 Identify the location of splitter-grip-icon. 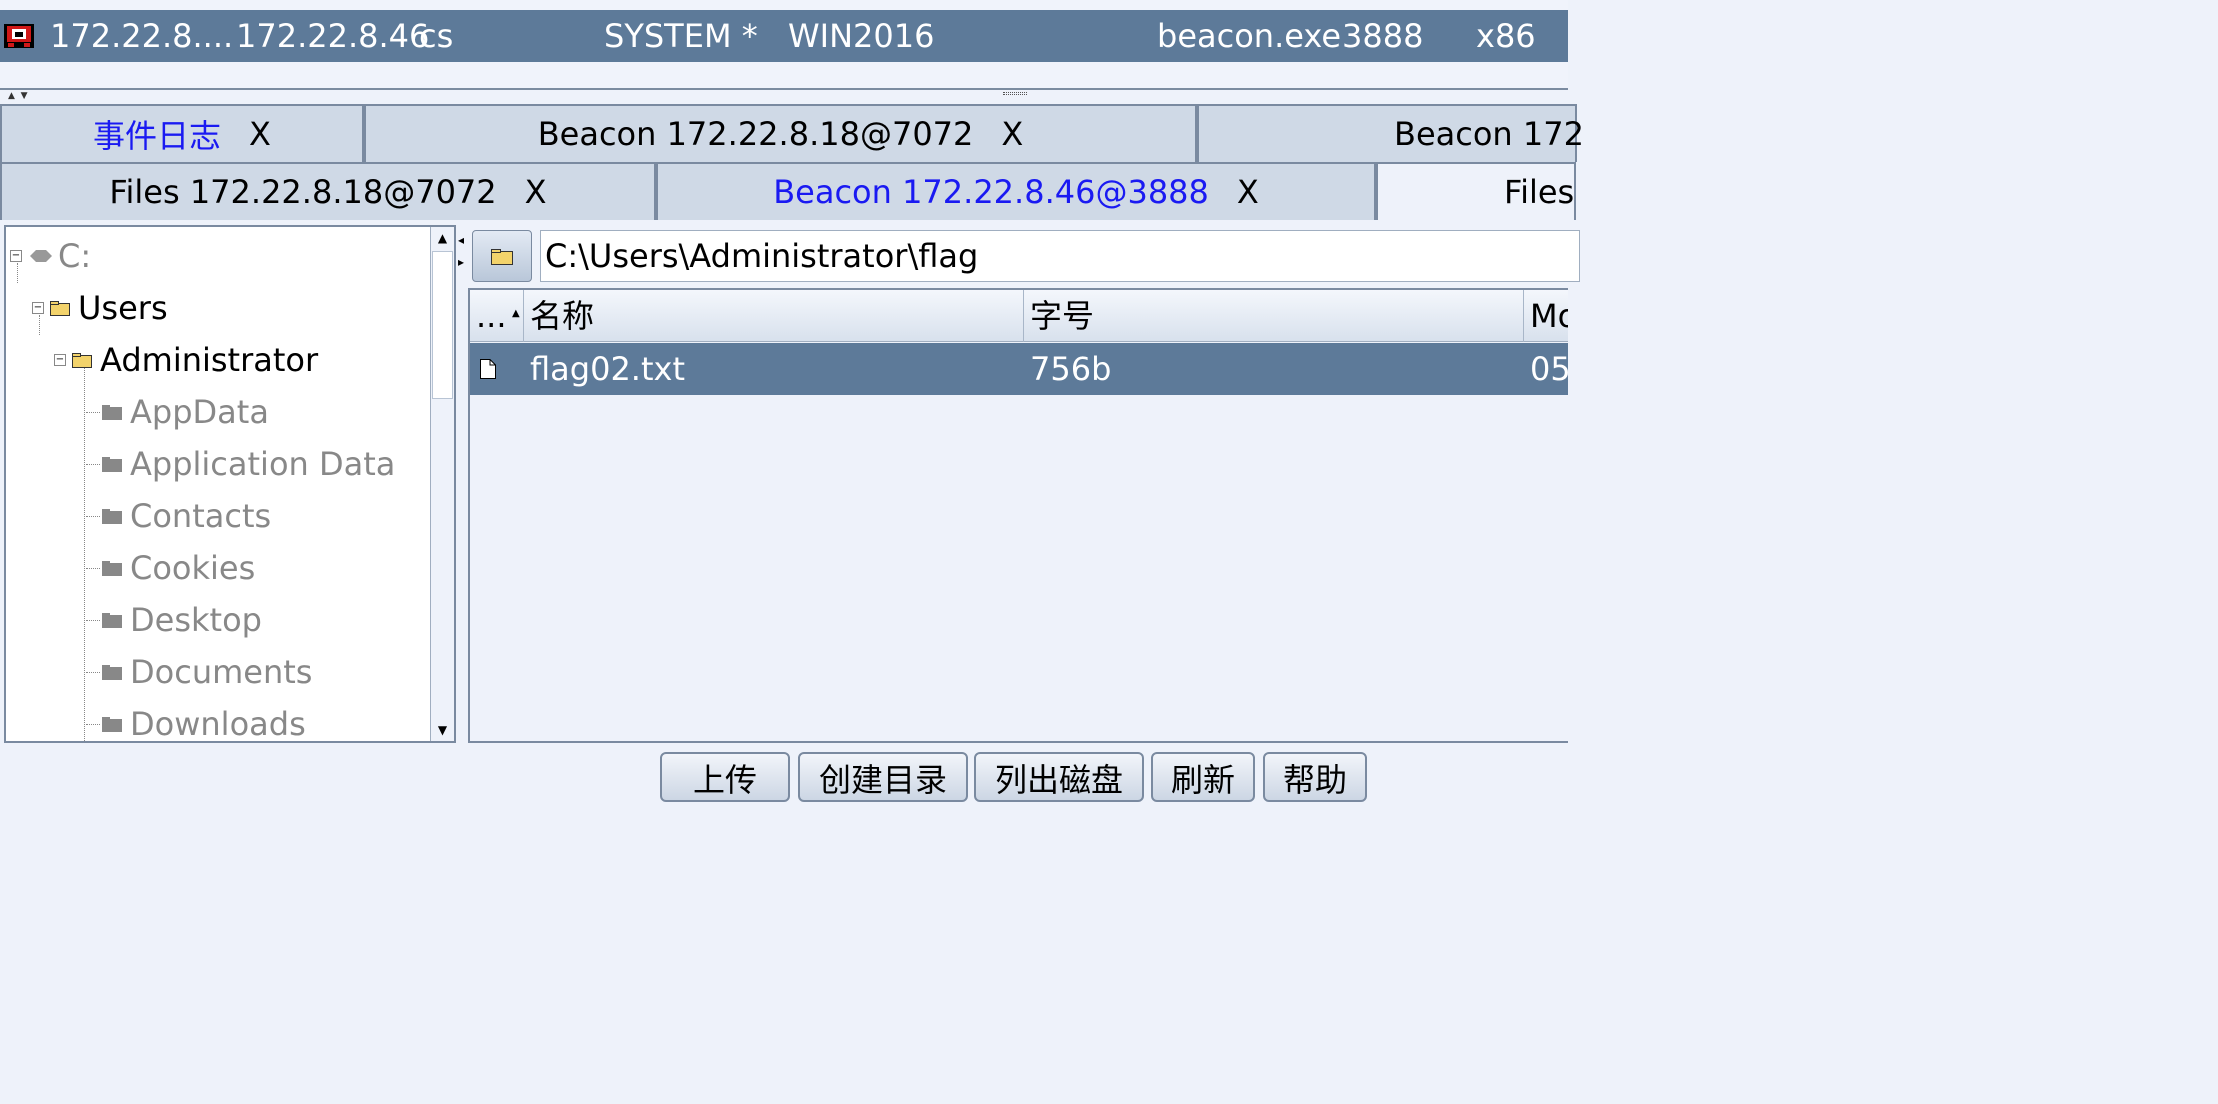
(1015, 93).